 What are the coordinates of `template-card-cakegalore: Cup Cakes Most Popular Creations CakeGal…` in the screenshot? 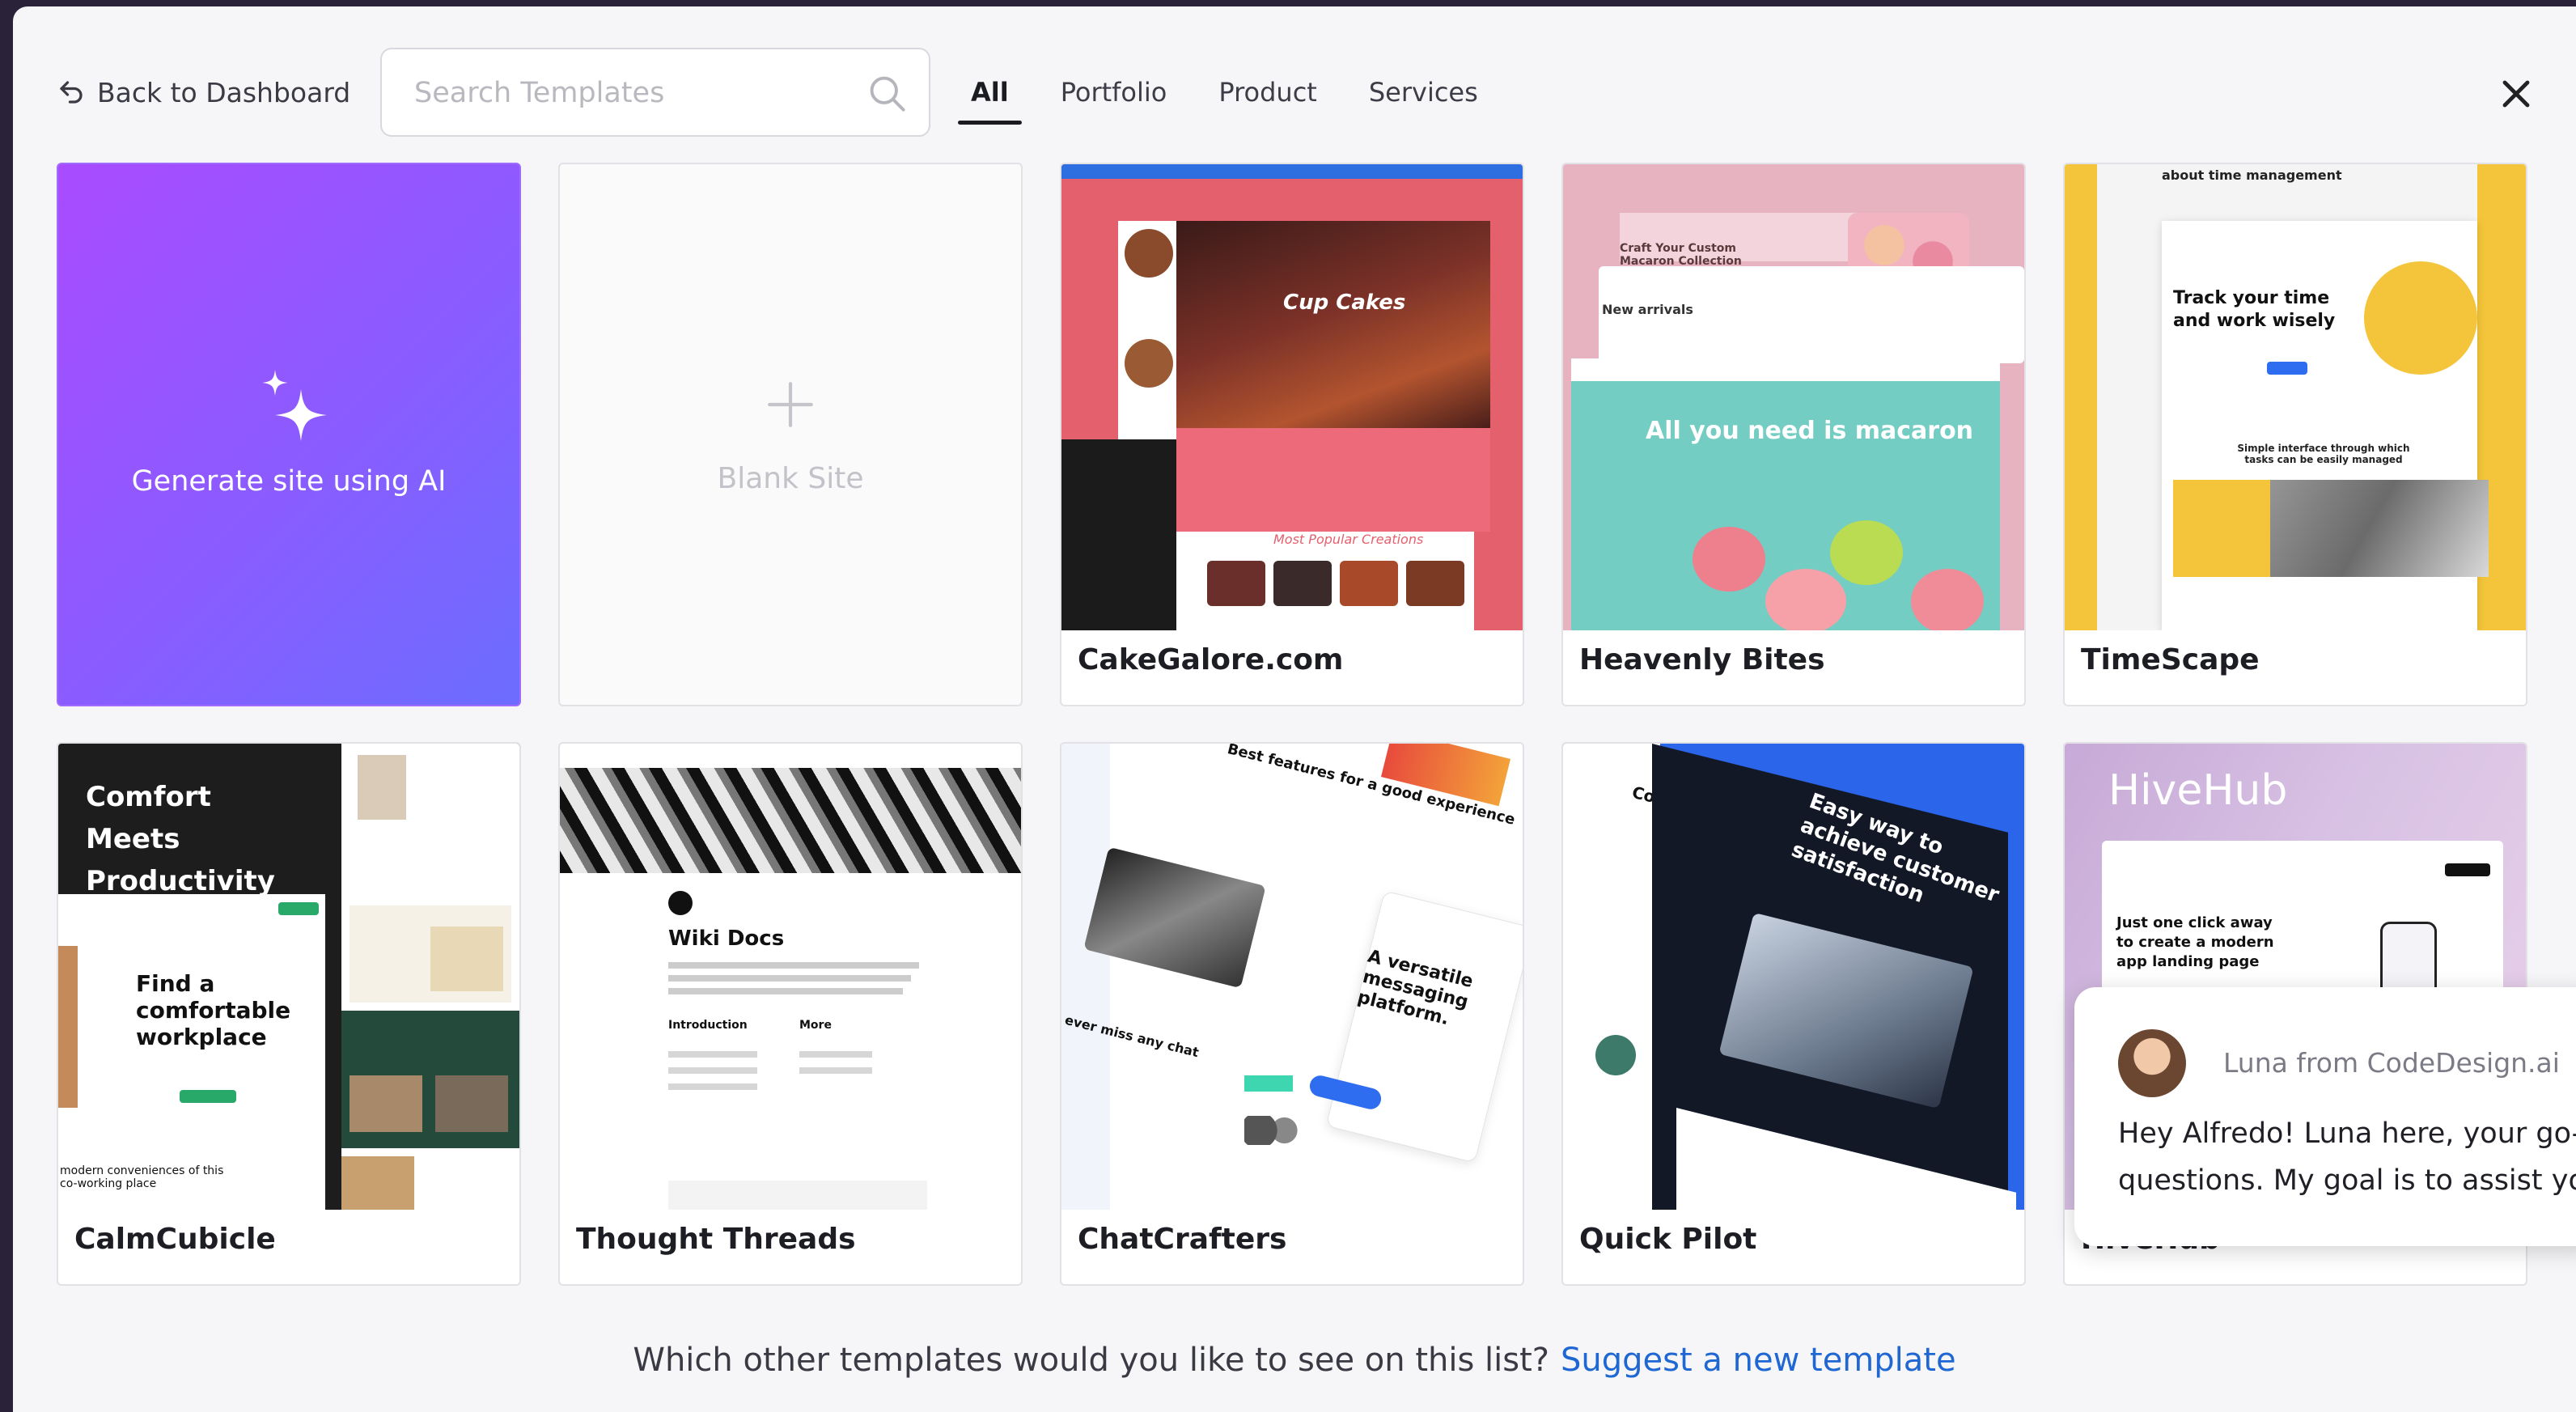 It's located at (1292, 434).